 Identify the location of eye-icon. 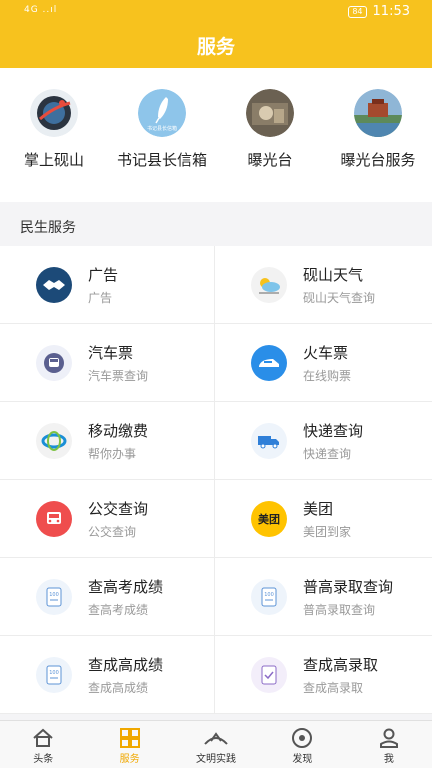
(302, 738).